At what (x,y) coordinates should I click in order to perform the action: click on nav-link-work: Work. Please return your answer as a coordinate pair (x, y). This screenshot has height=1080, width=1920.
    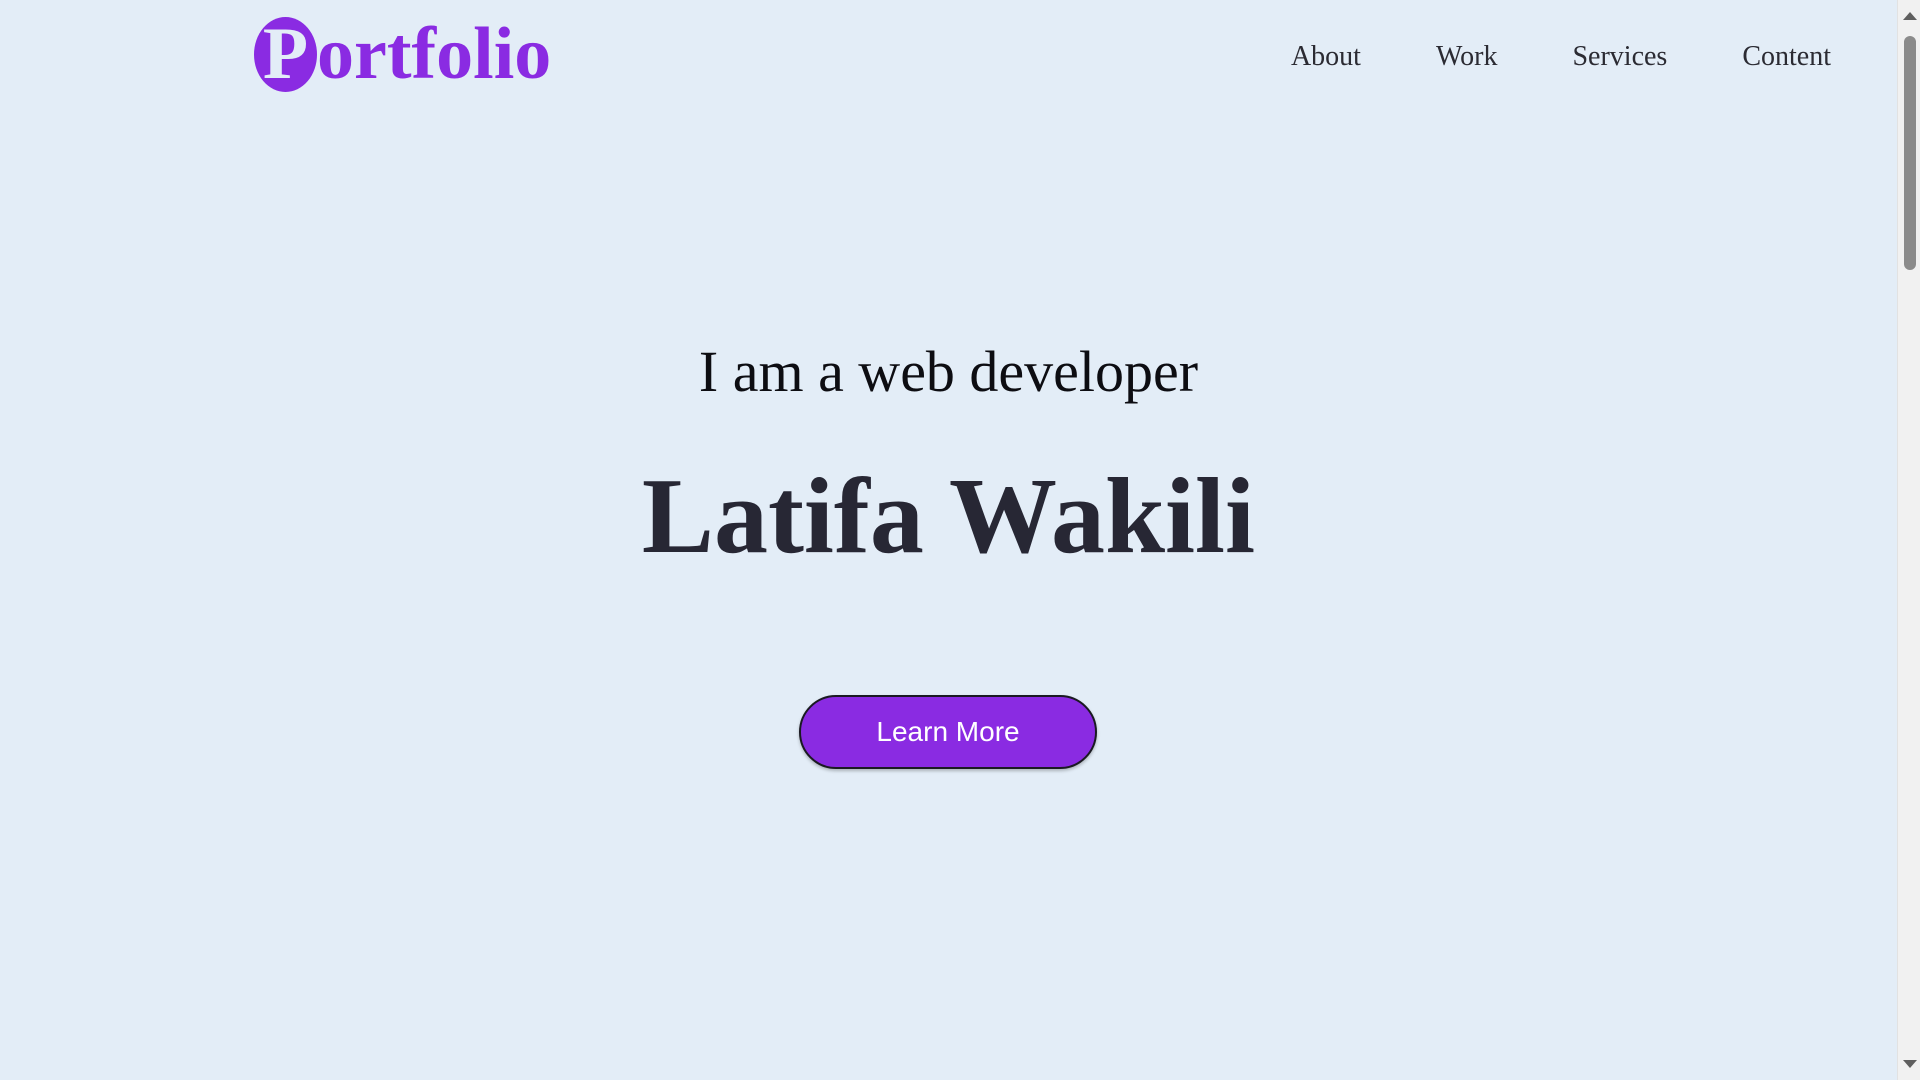
    Looking at the image, I should click on (1467, 57).